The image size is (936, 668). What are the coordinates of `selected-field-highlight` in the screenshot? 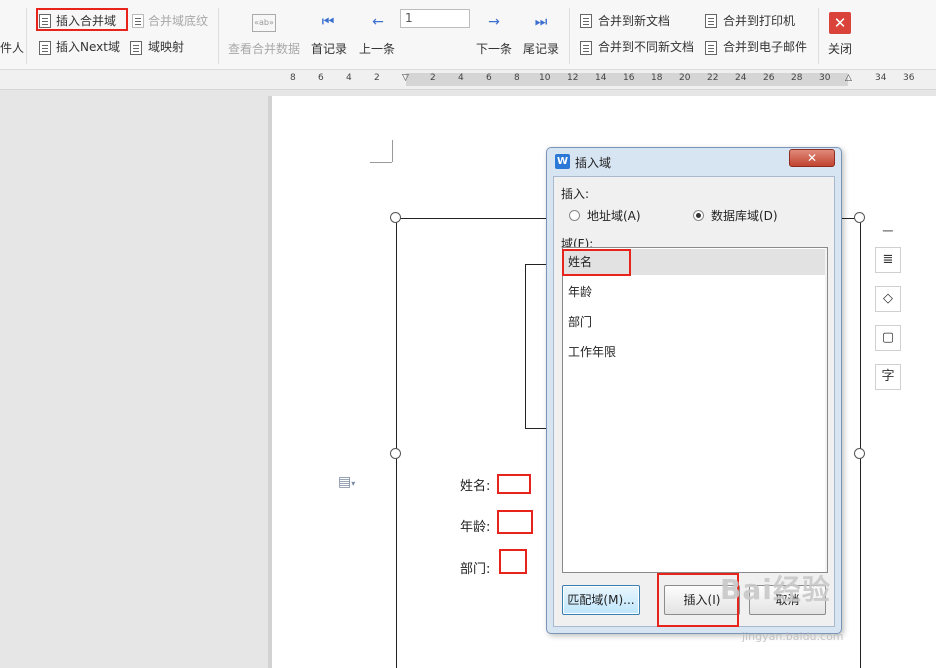 It's located at (596, 262).